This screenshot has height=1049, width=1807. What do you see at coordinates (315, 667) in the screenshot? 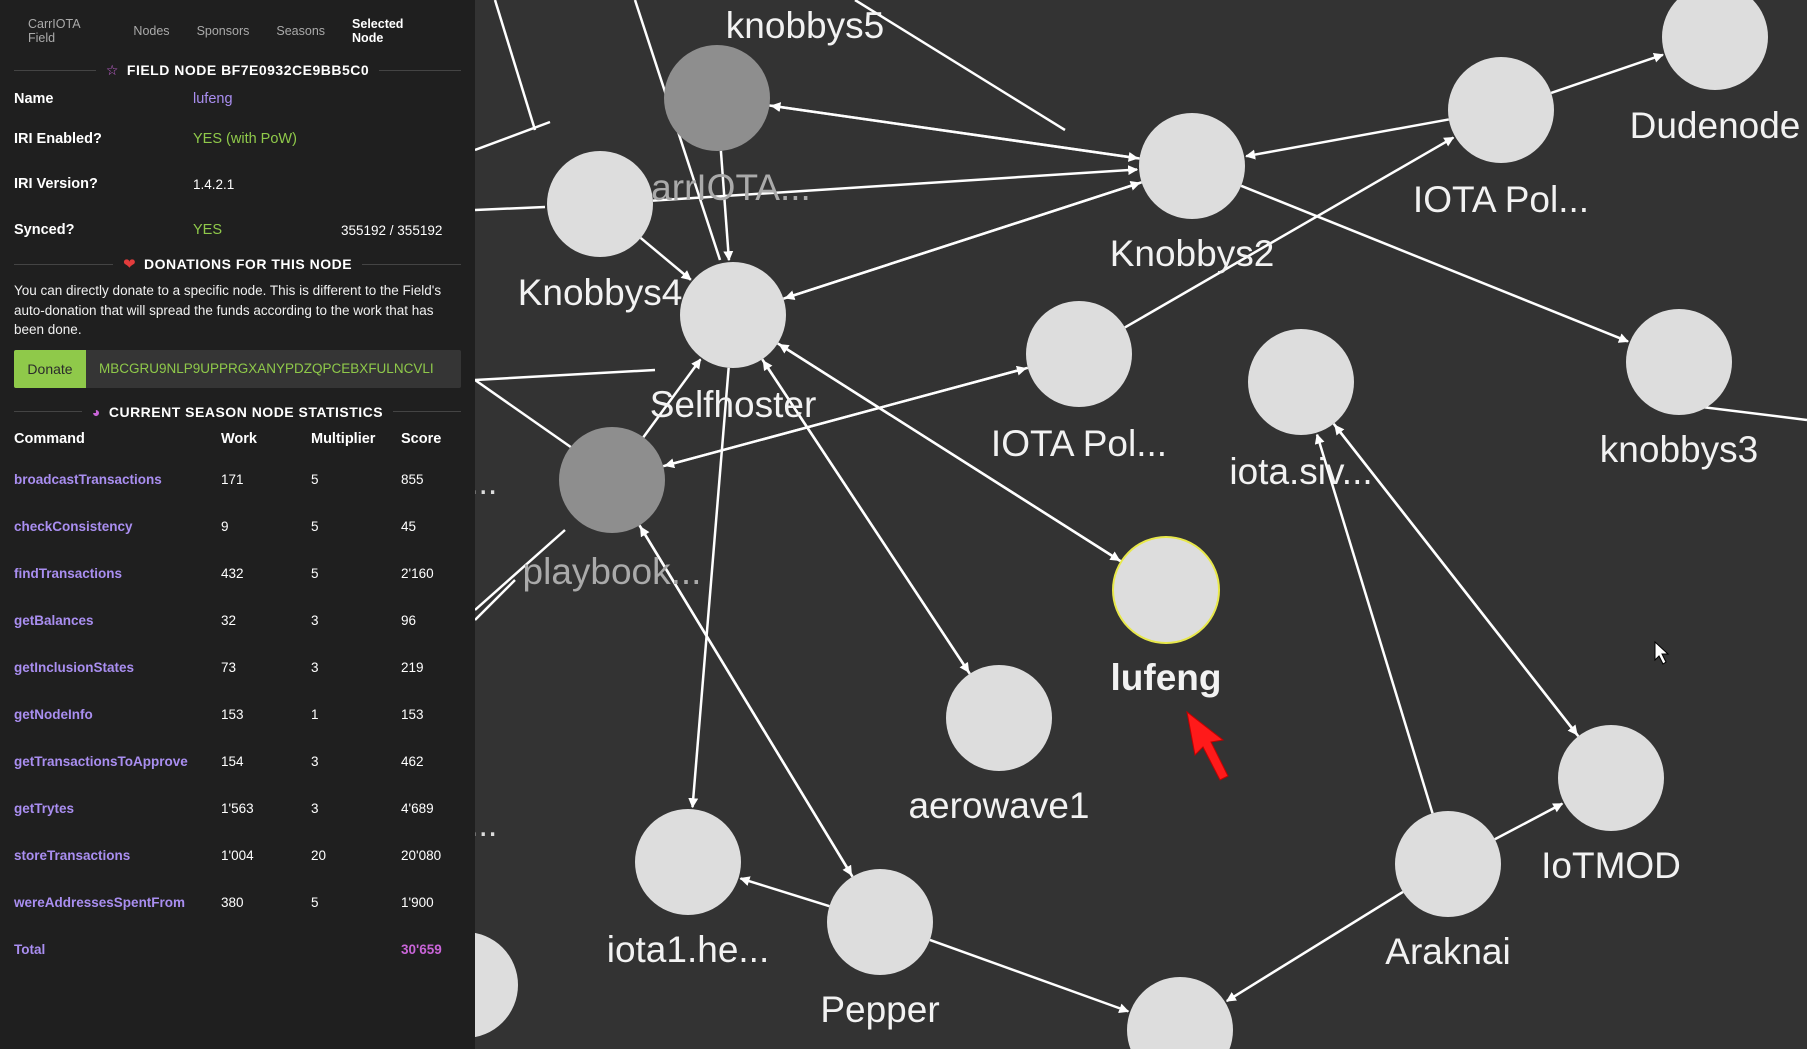
I see `multiplier-value: 3` at bounding box center [315, 667].